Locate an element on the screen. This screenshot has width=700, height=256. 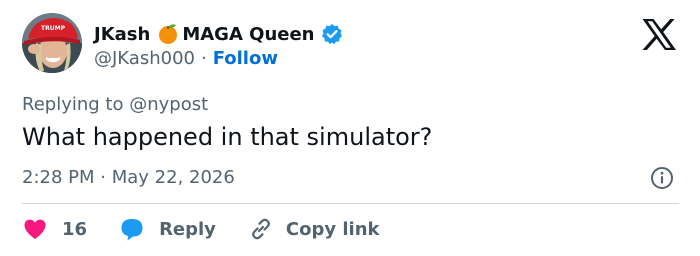
tweet-actions-bar: 16 Reply Copy link is located at coordinates (201, 229).